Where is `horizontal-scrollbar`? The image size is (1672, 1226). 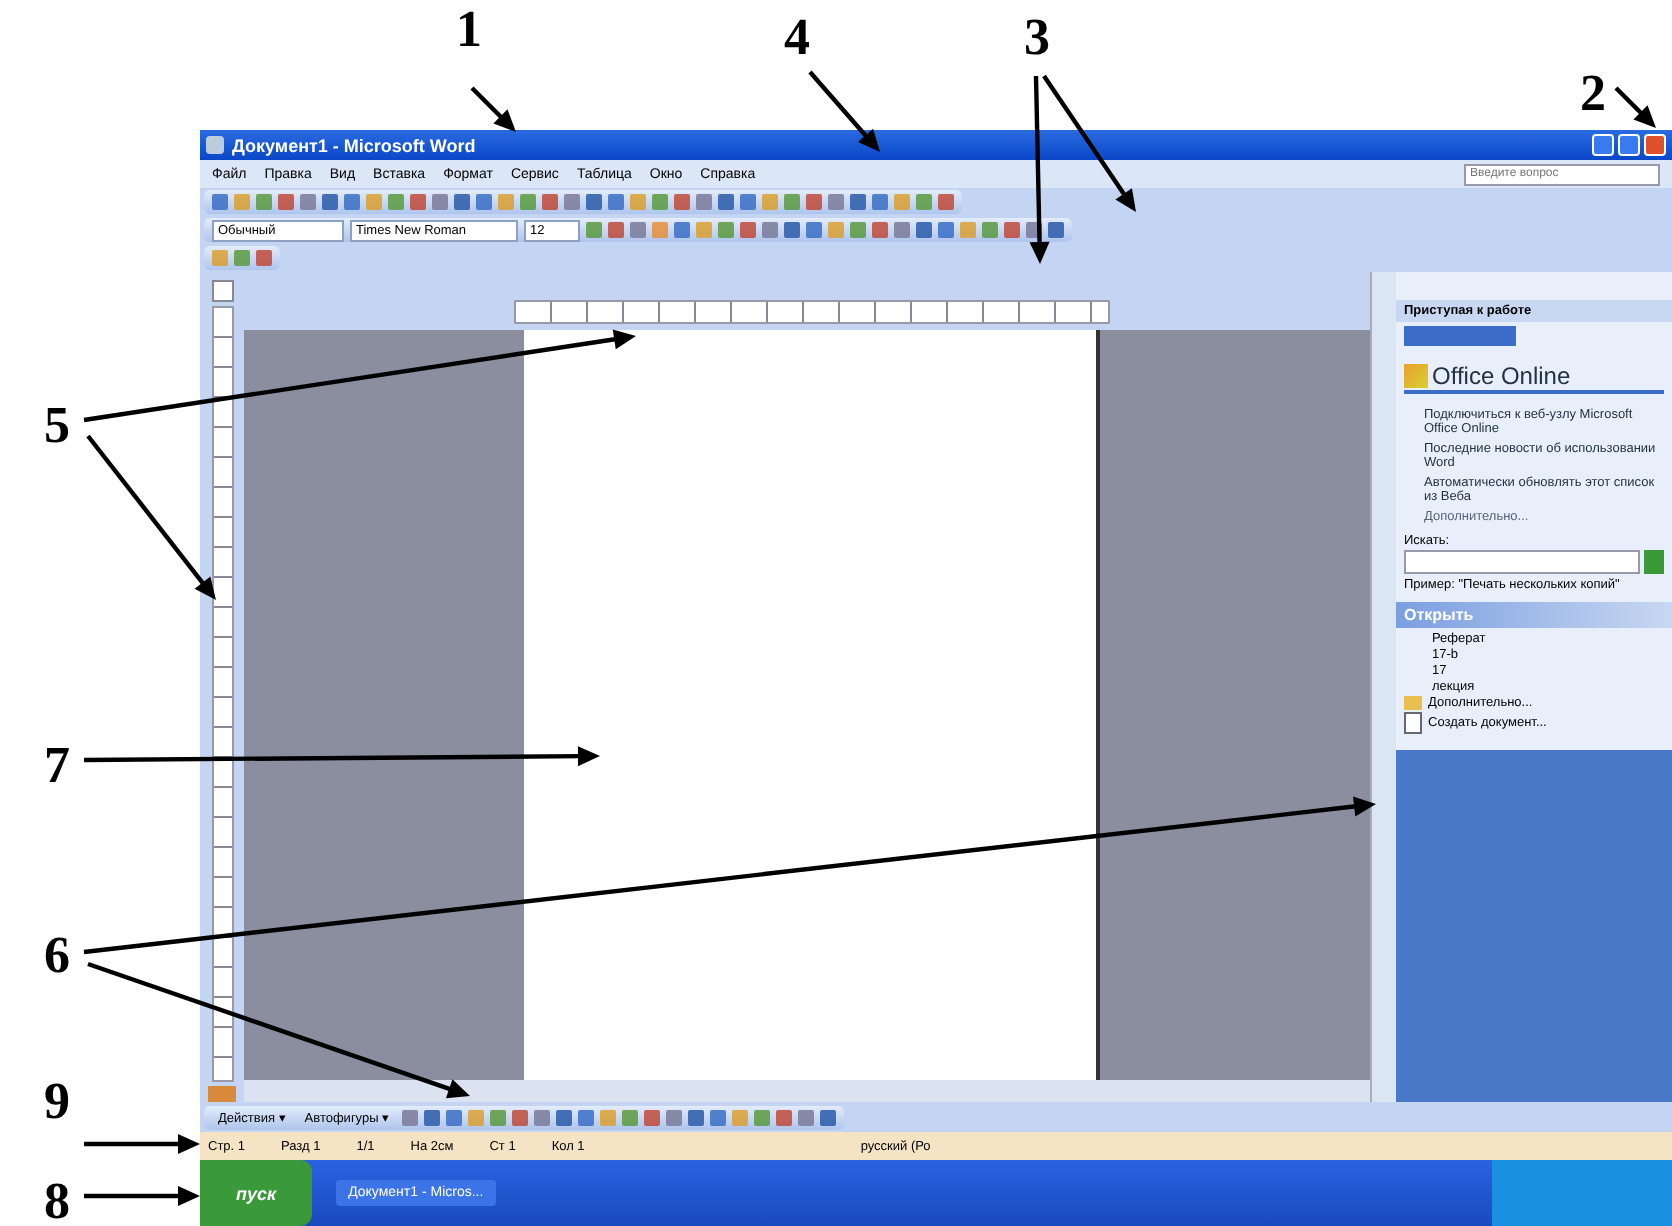 horizontal-scrollbar is located at coordinates (807, 1091).